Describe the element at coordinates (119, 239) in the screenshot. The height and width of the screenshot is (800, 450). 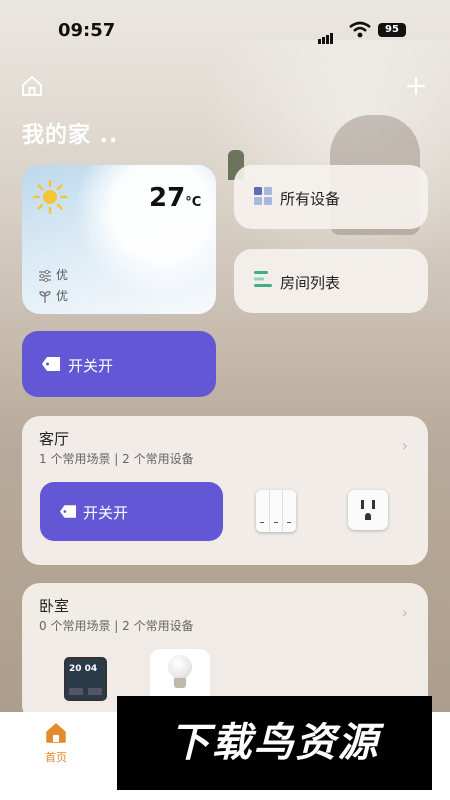
I see `weather-card: 27°C 优 优` at that location.